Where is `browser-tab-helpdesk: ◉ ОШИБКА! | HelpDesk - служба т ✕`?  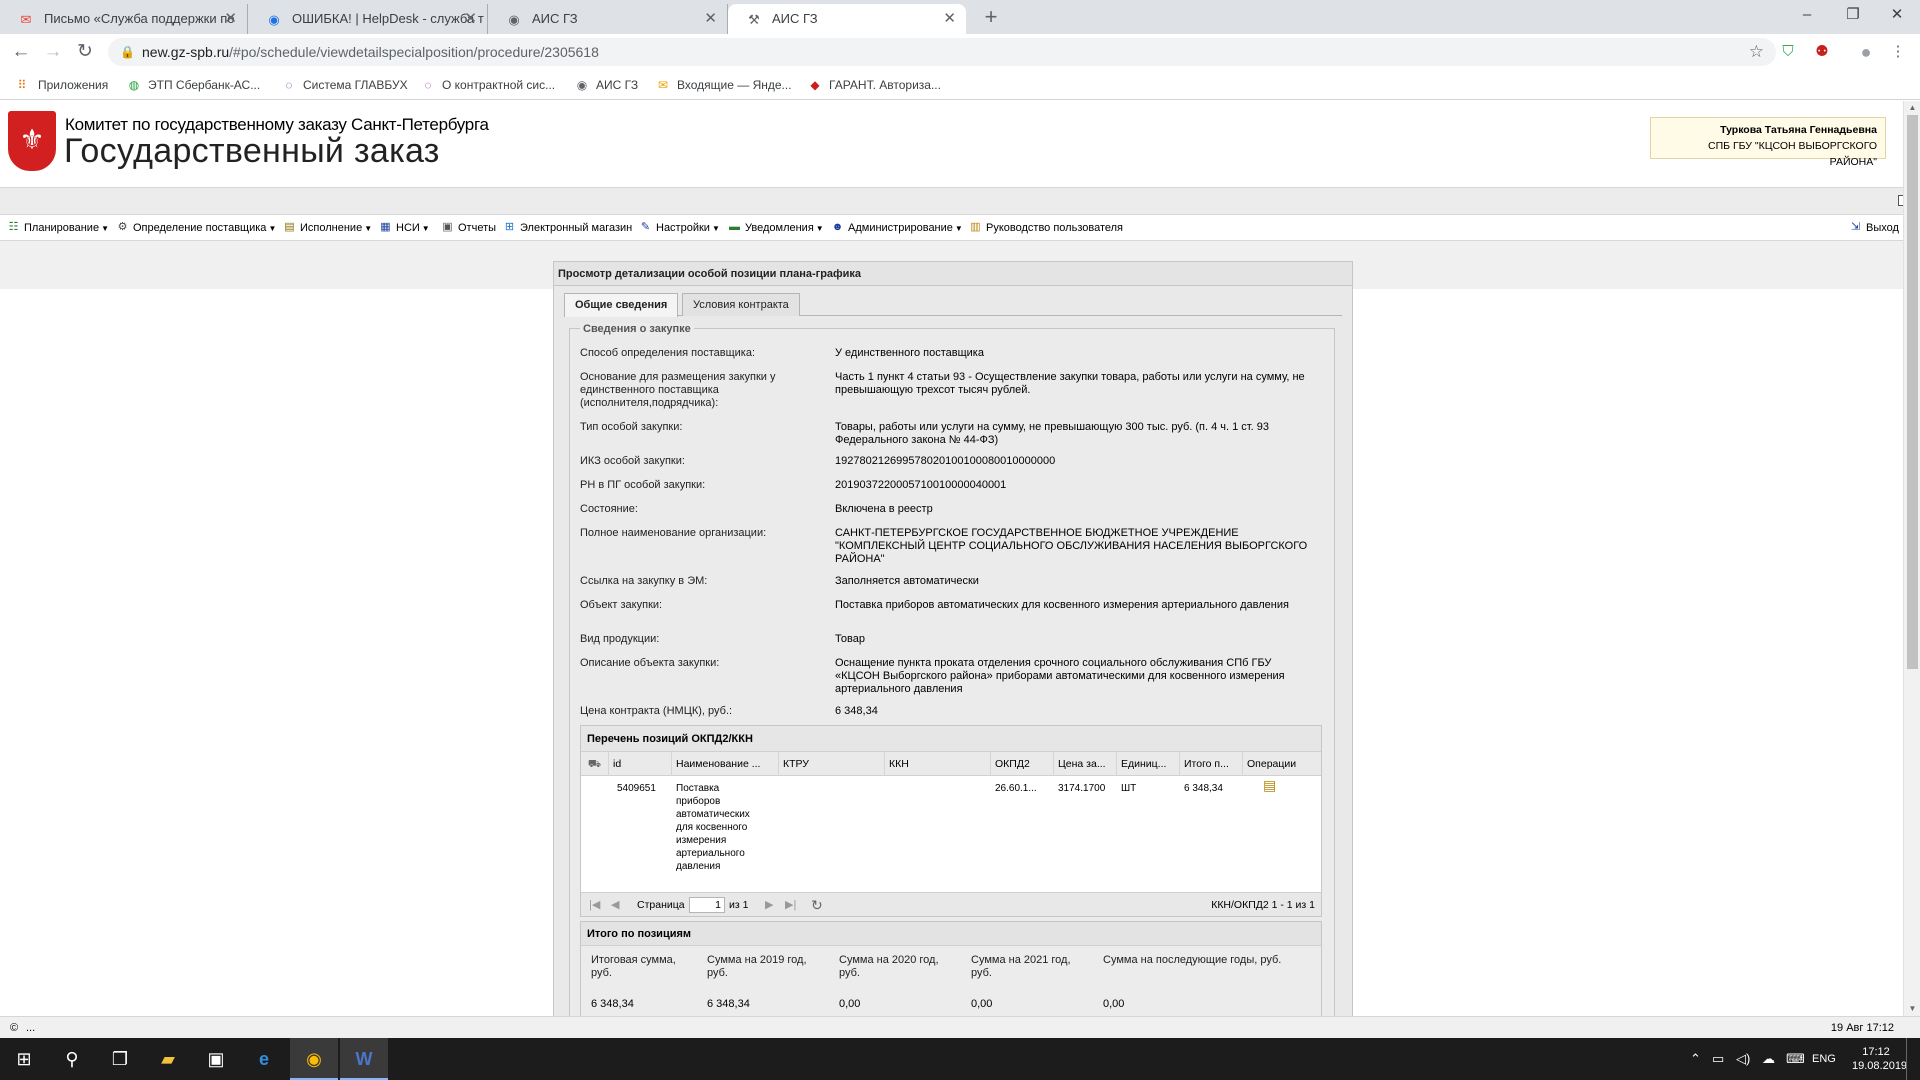 browser-tab-helpdesk: ◉ ОШИБКА! | HelpDesk - служба т ✕ is located at coordinates (368, 19).